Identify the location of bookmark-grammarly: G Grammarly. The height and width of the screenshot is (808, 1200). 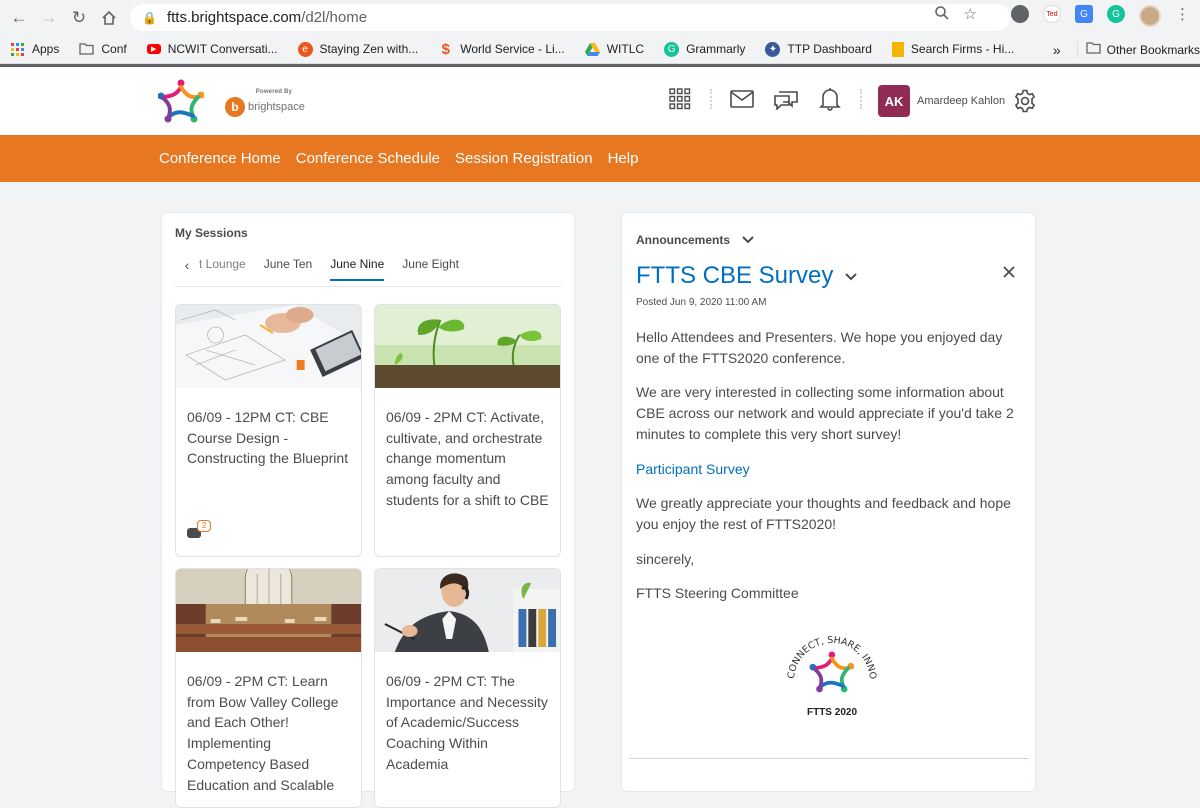
(705, 49).